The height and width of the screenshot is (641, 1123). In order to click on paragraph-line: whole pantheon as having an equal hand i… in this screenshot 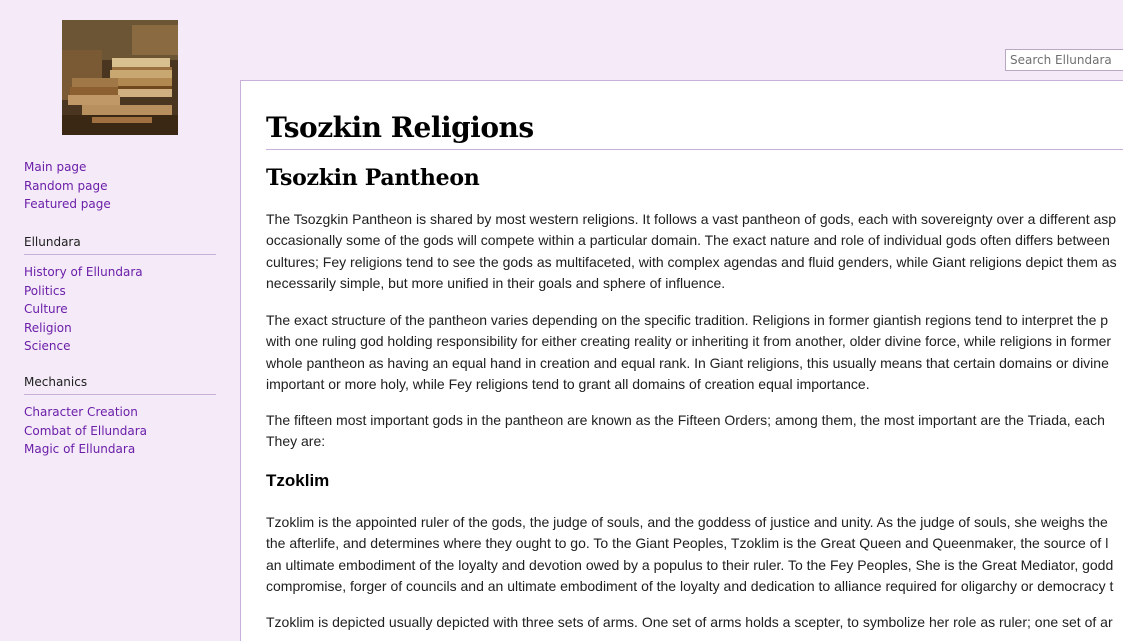, I will do `click(687, 362)`.